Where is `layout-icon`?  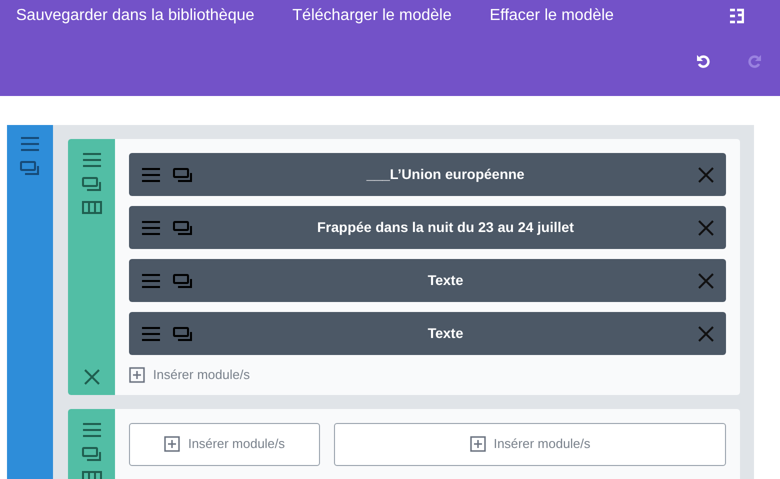
layout-icon is located at coordinates (737, 16).